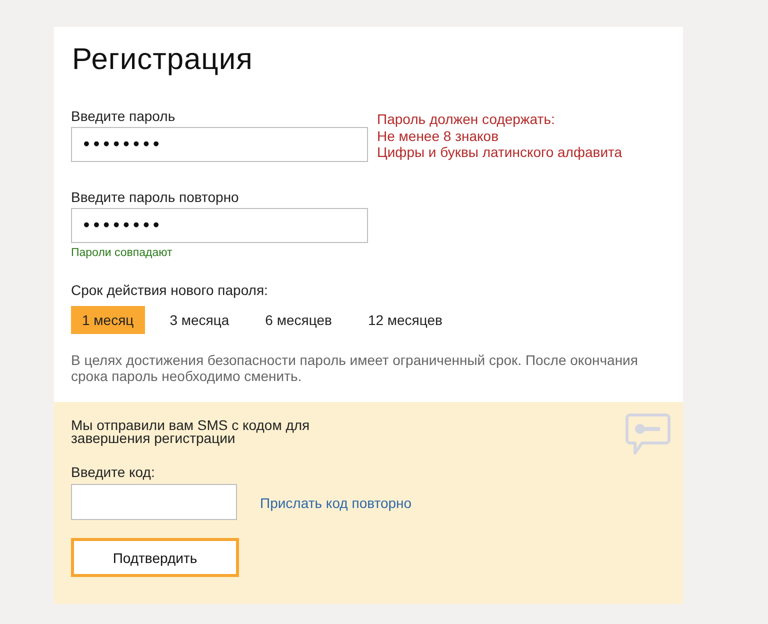  Describe the element at coordinates (155, 197) in the screenshot. I see `field-label: Введите пароль повторно` at that location.